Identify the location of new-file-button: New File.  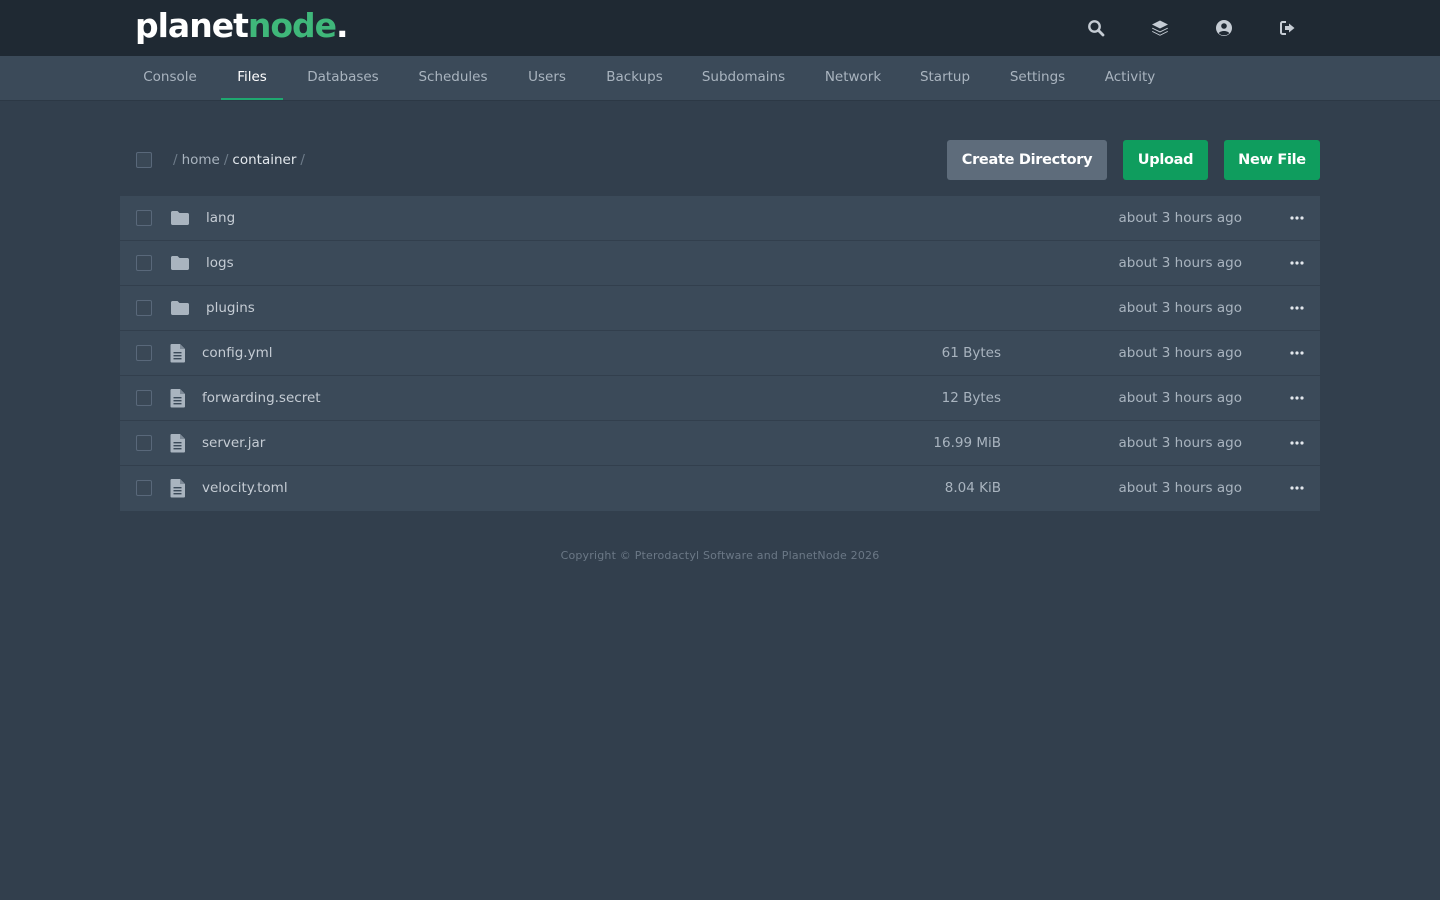
(1272, 160).